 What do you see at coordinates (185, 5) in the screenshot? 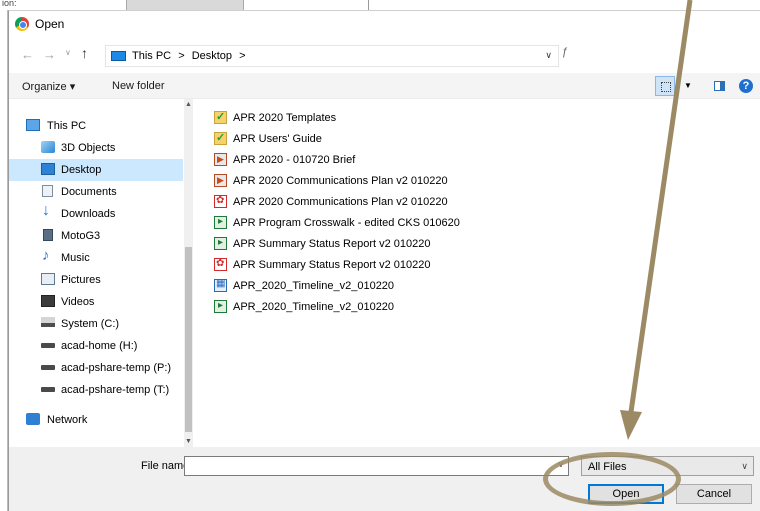
I see `background-box` at bounding box center [185, 5].